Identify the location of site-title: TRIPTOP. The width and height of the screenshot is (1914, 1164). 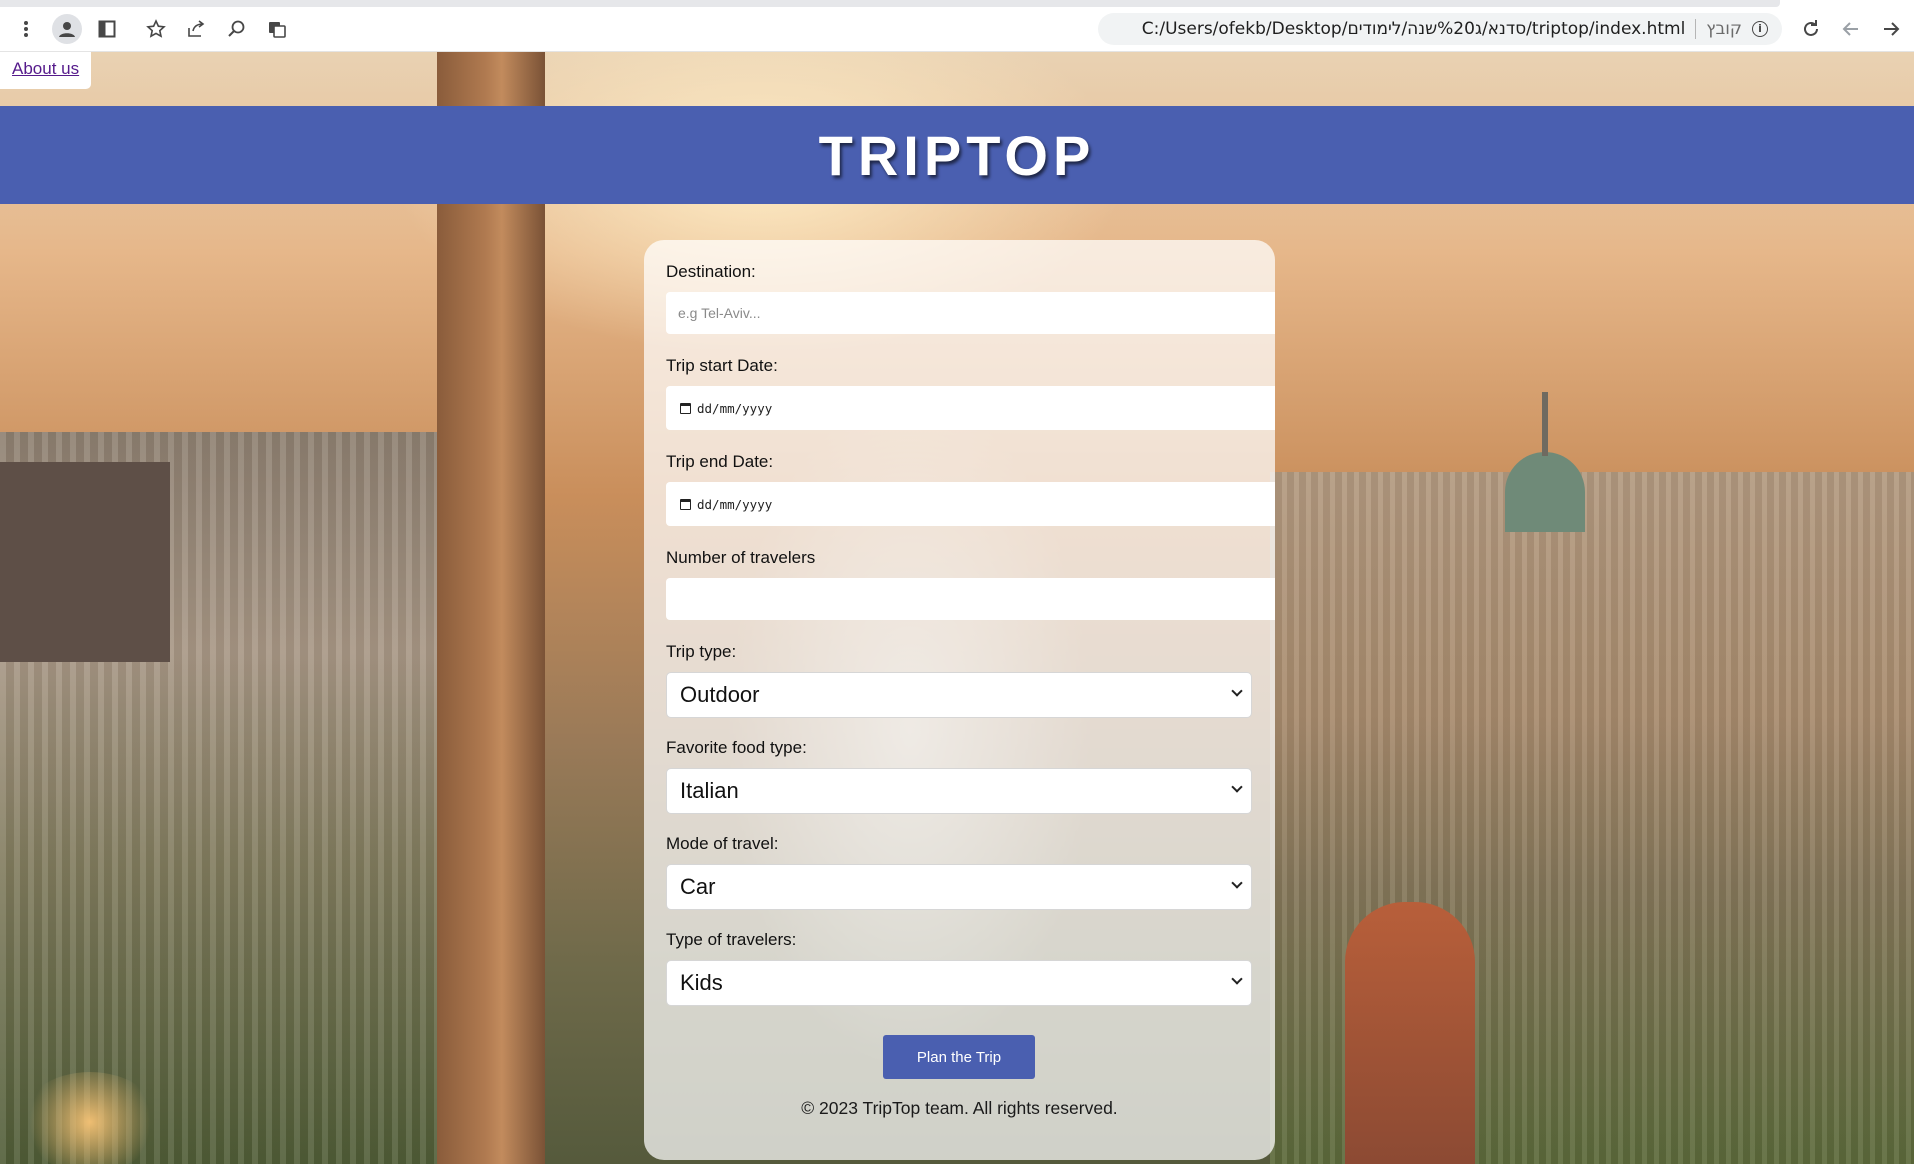
(957, 155).